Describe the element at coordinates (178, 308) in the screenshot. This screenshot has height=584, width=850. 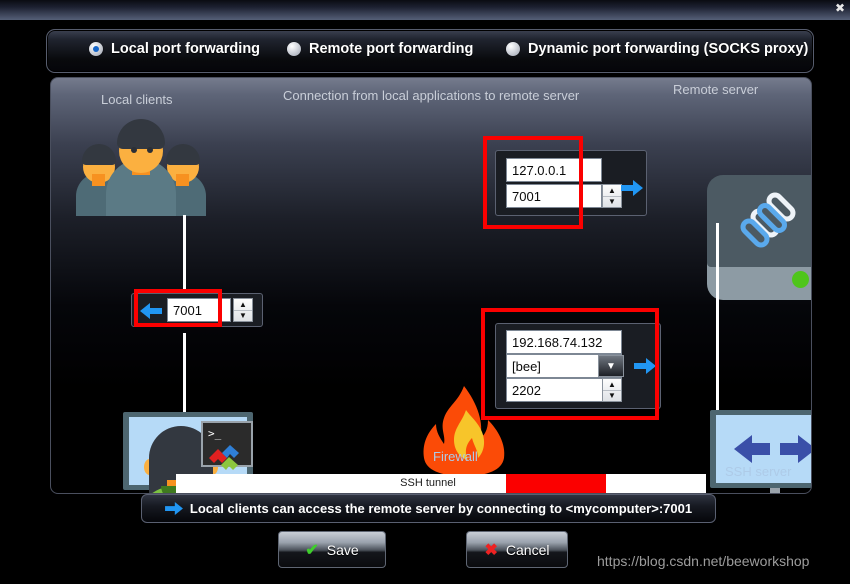
I see `highlight-forward-port` at that location.